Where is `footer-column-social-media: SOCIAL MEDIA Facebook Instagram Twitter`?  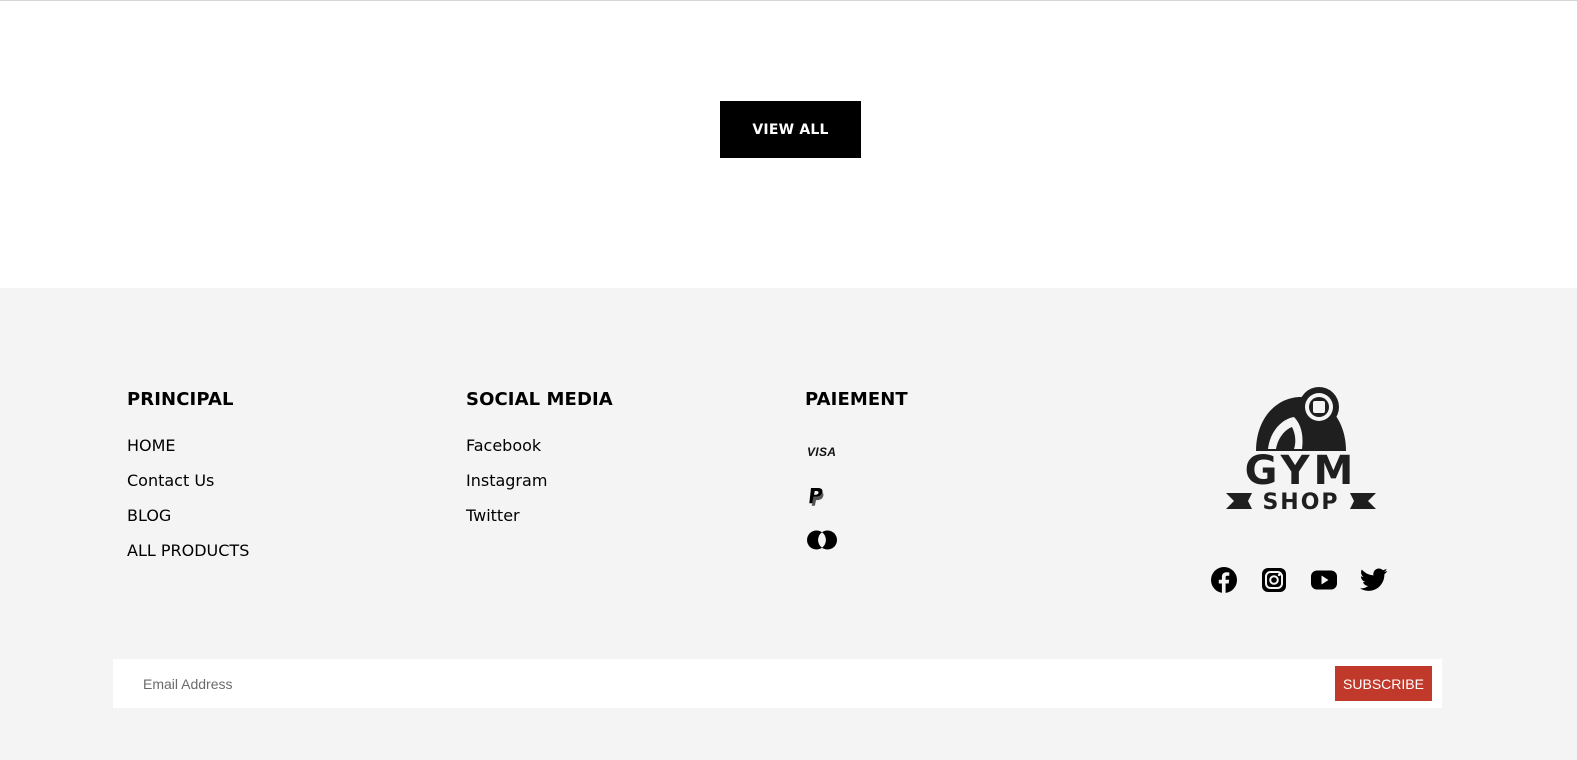 footer-column-social-media: SOCIAL MEDIA Facebook Instagram Twitter is located at coordinates (539, 465).